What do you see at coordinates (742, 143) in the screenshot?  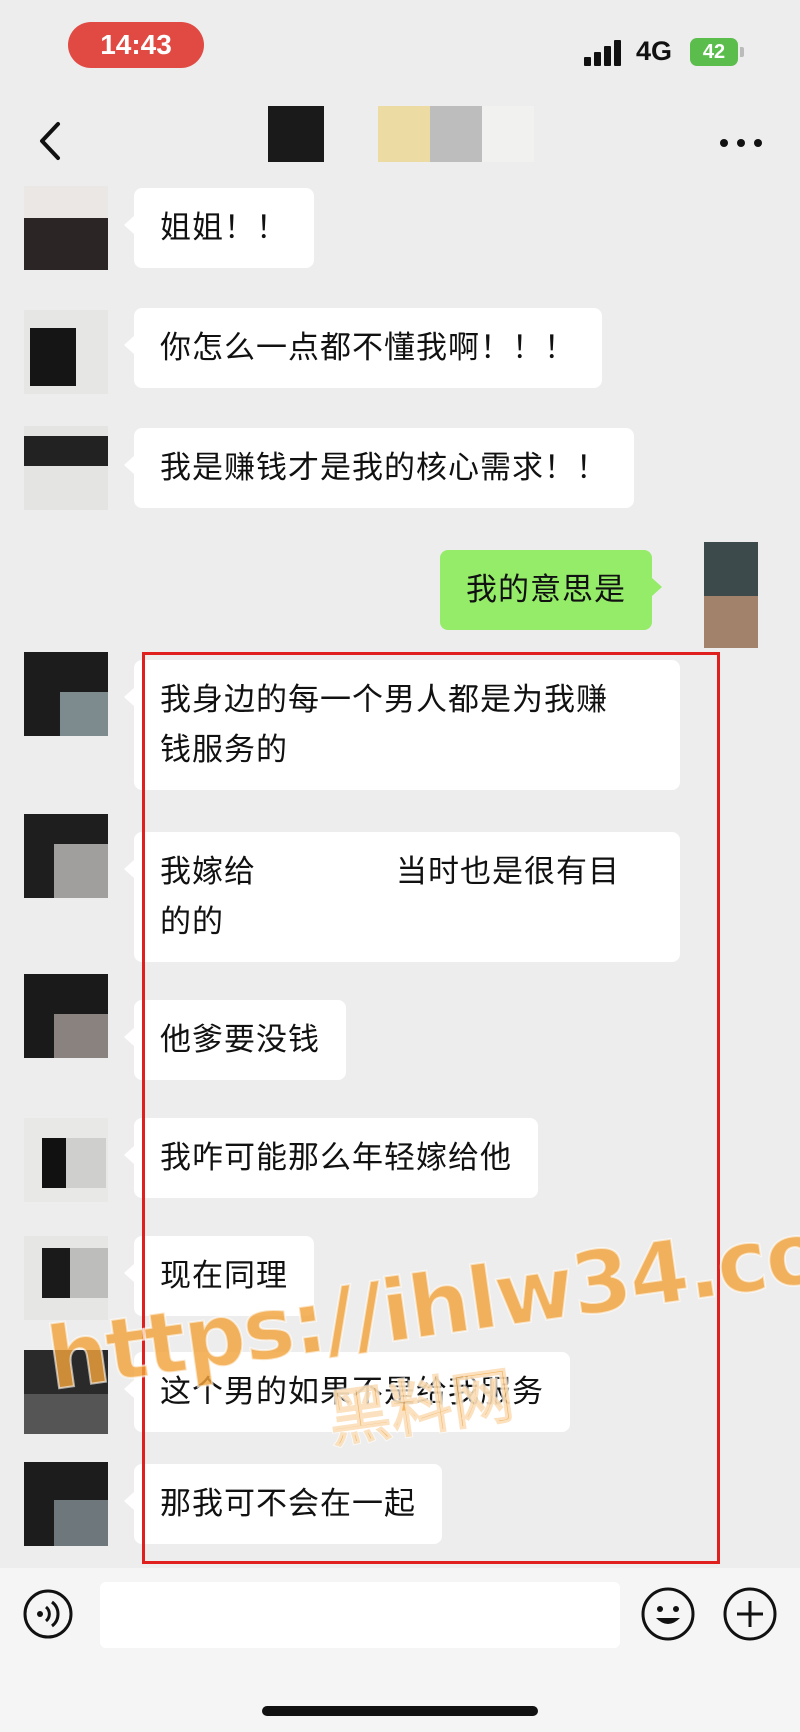 I see `more-icon` at bounding box center [742, 143].